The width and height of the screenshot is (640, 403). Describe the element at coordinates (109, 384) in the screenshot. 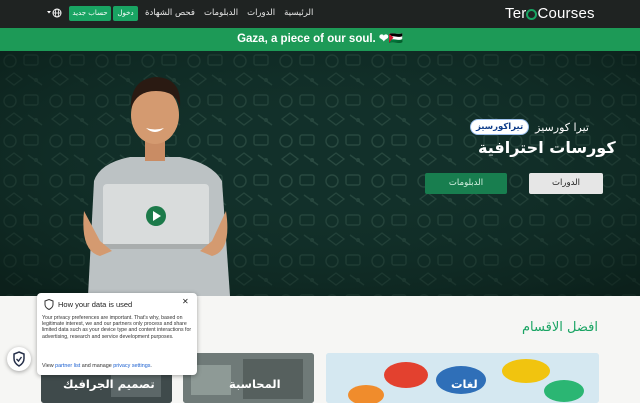

I see `category-label-graphic-design: تصميم الجرافيك` at that location.